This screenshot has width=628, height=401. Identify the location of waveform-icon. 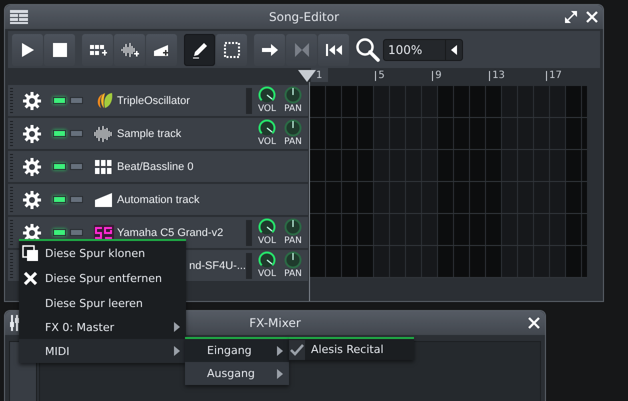
(104, 134).